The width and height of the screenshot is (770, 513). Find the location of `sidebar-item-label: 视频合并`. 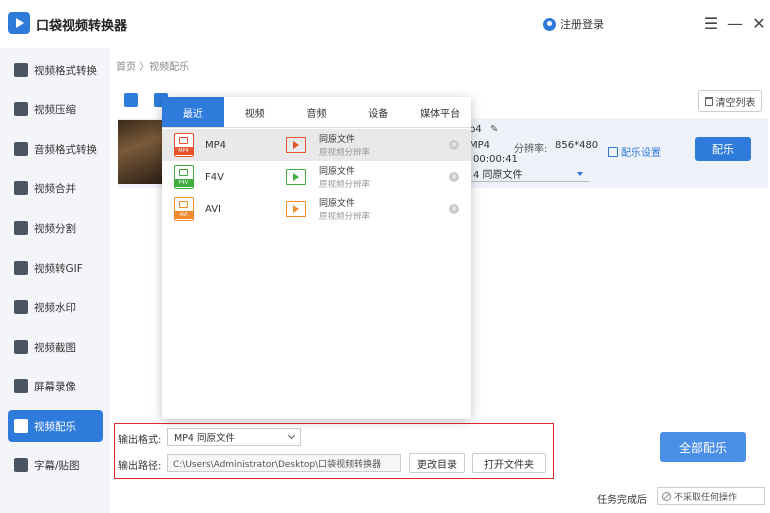

sidebar-item-label: 视频合并 is located at coordinates (55, 188).